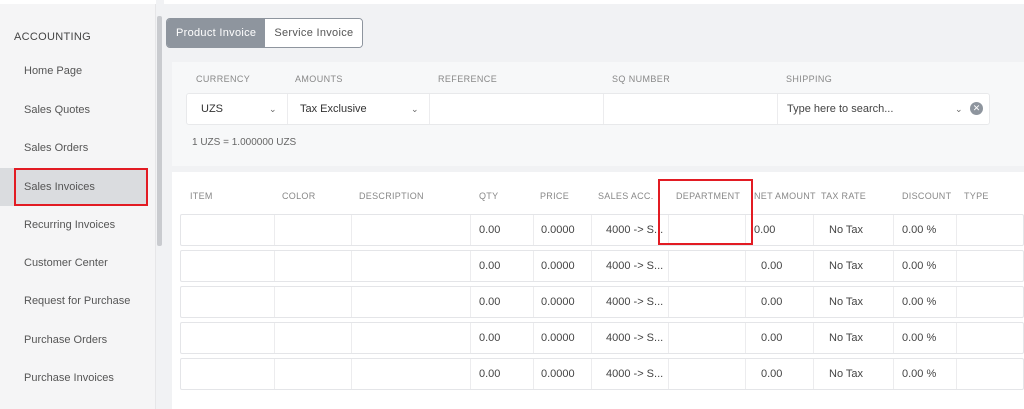  What do you see at coordinates (555, 196) in the screenshot?
I see `column-header-price: PRICE` at bounding box center [555, 196].